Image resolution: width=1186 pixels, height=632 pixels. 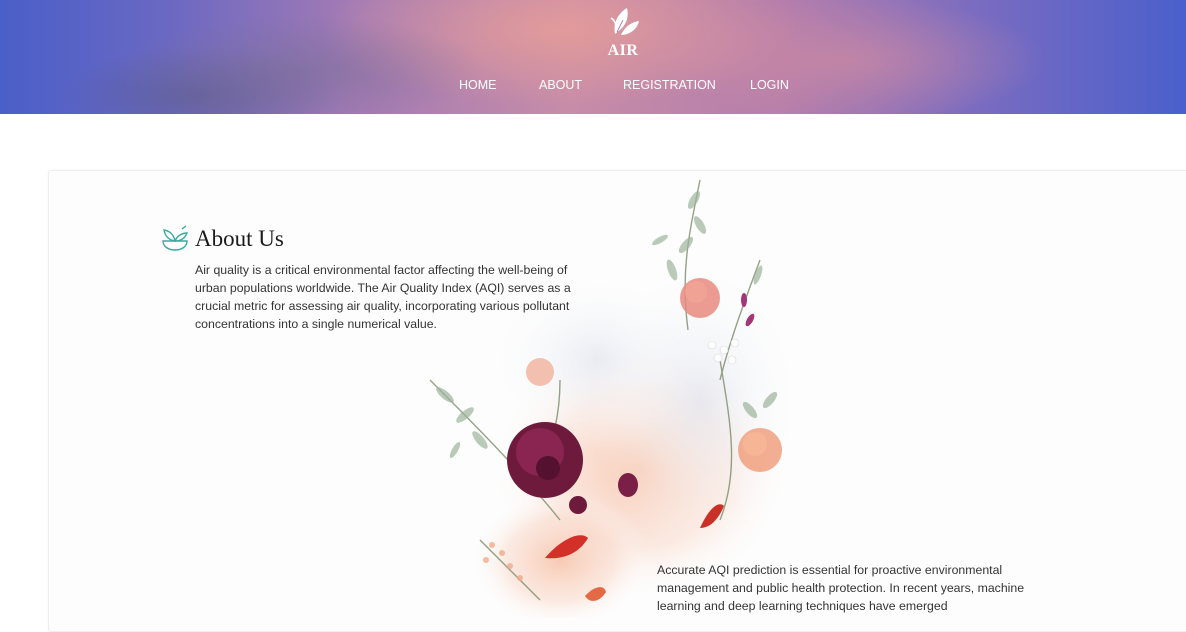 I want to click on nav-login: LOGIN, so click(x=769, y=85).